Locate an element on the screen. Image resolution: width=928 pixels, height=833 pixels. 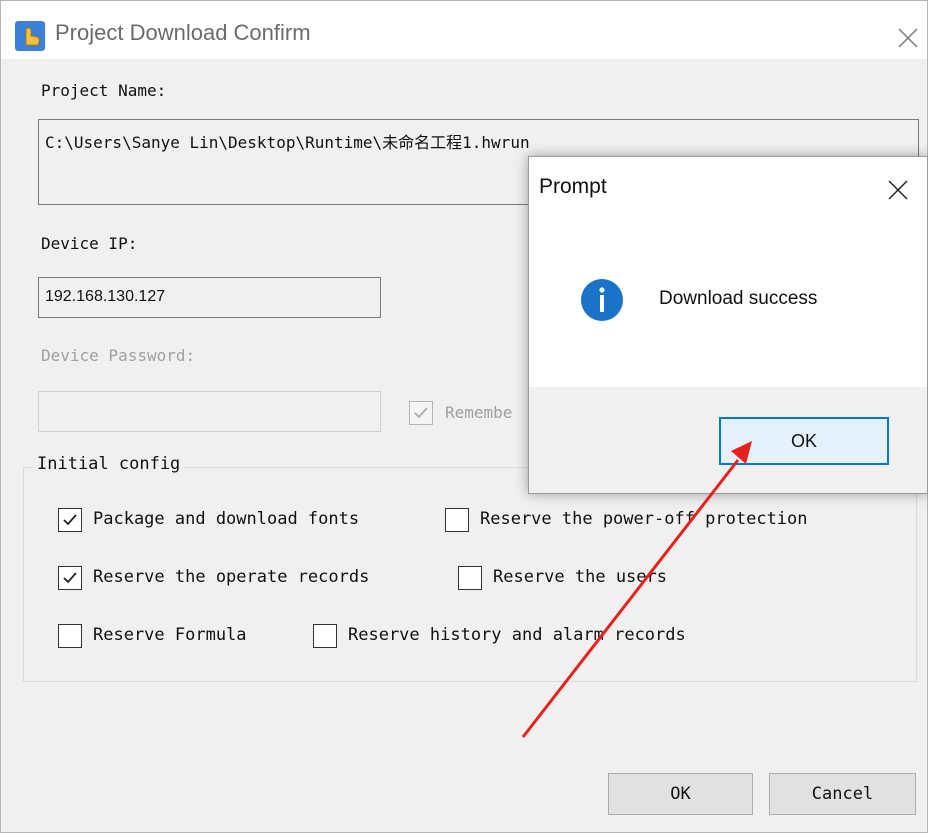
initial-config-title: Initial config is located at coordinates (109, 464).